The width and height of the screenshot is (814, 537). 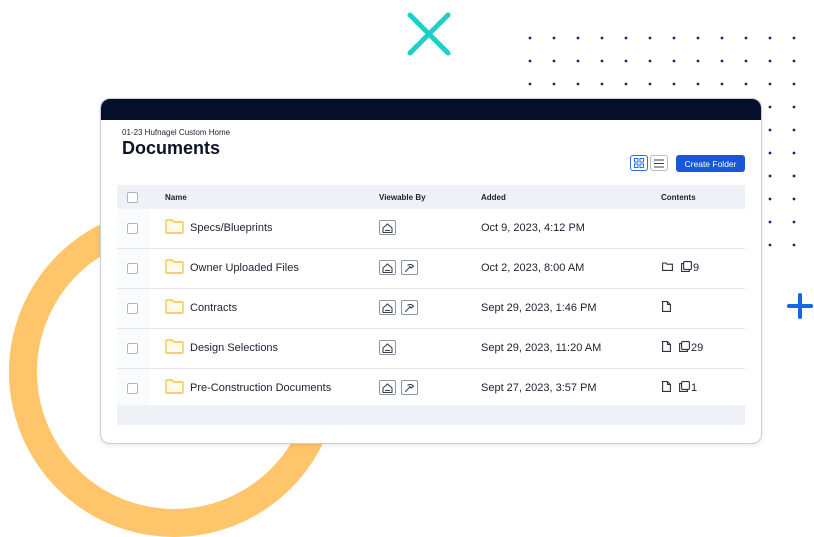 What do you see at coordinates (176, 132) in the screenshot?
I see `breadcrumb: 01-23 Hufnagel Custom Home` at bounding box center [176, 132].